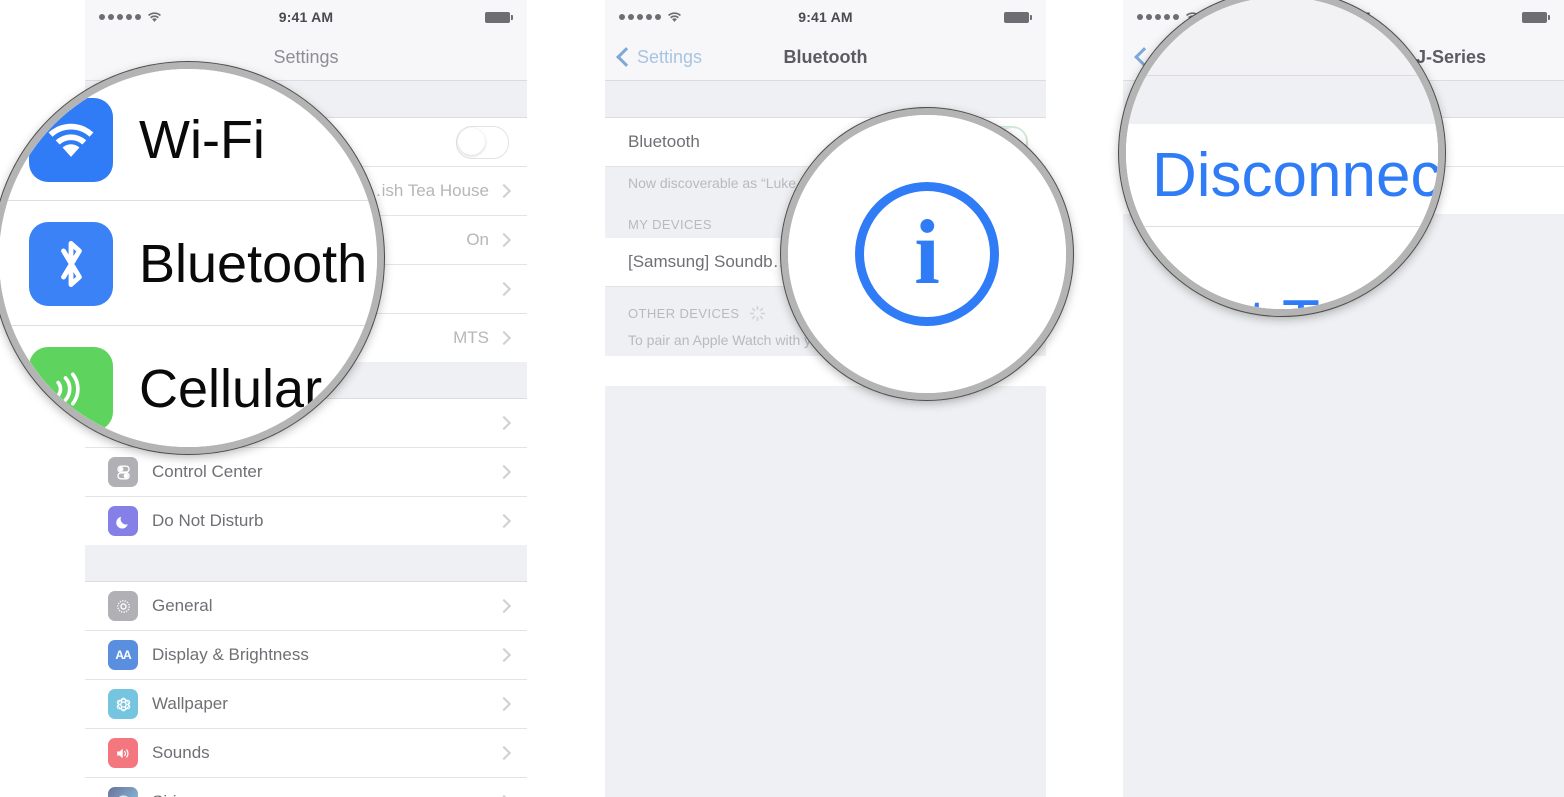 The image size is (1564, 797). I want to click on settings-row-general: General, so click(306, 606).